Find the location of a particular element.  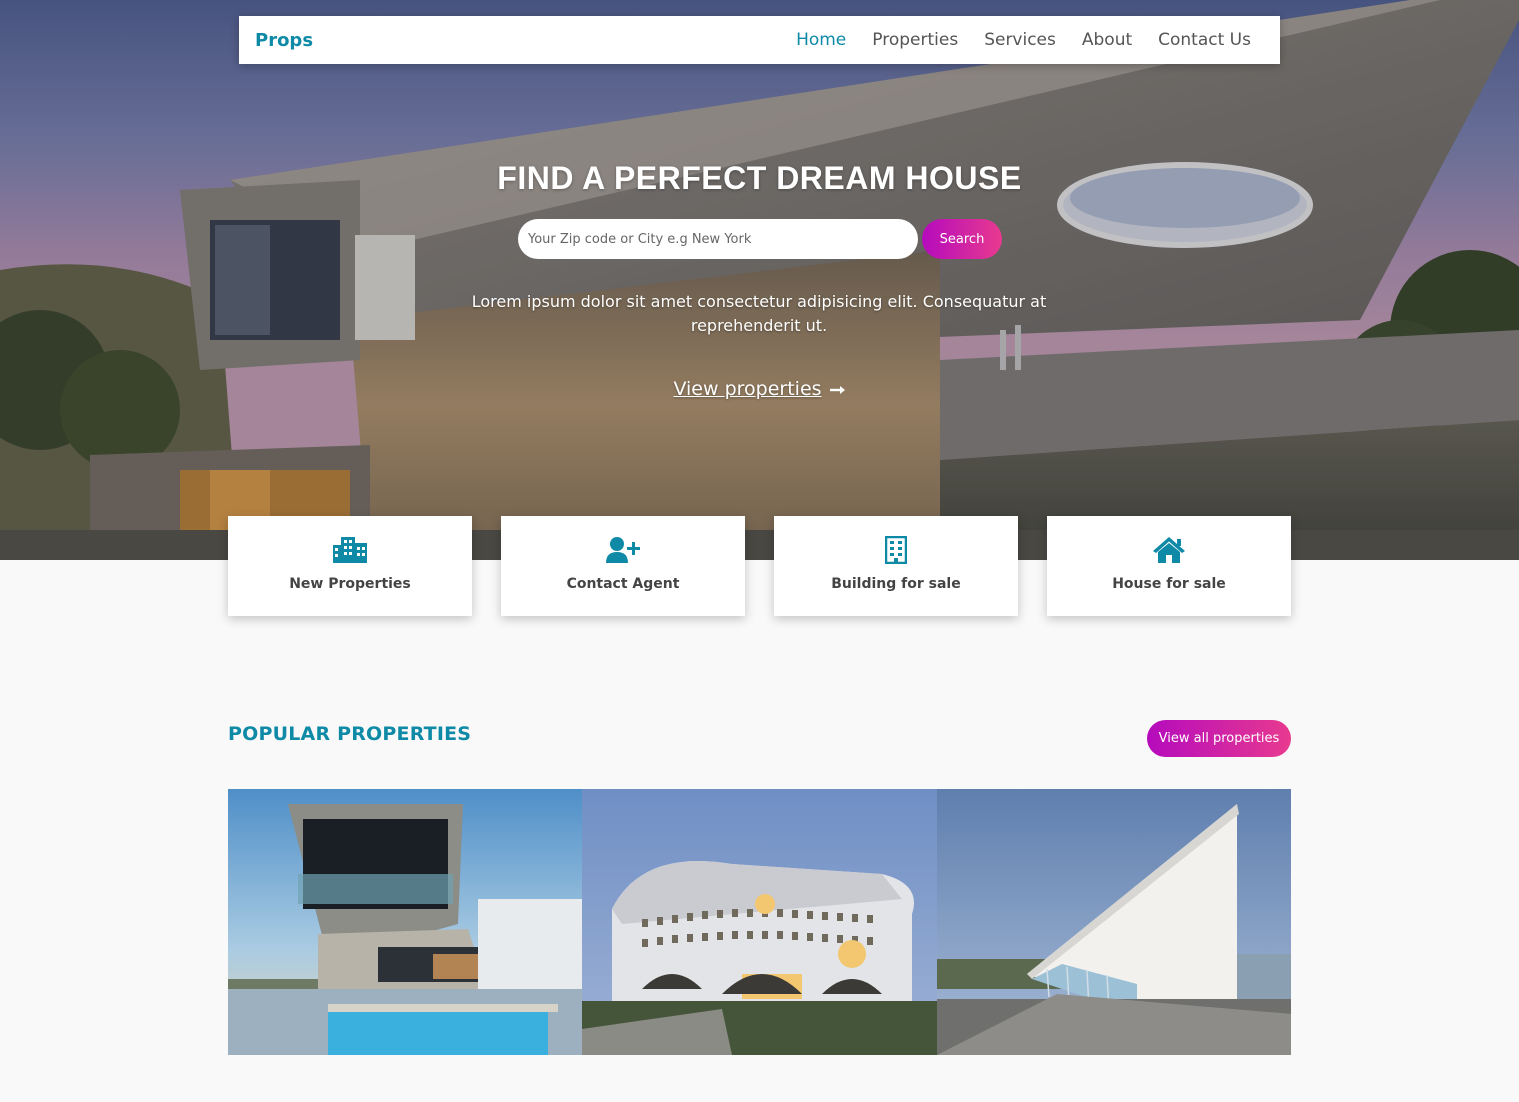

arrow-right-icon is located at coordinates (837, 389).